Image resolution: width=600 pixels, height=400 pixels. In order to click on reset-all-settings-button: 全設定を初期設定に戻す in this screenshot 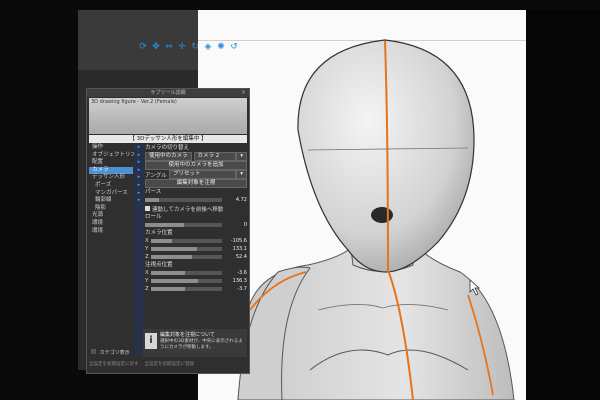, I will do `click(114, 365)`.